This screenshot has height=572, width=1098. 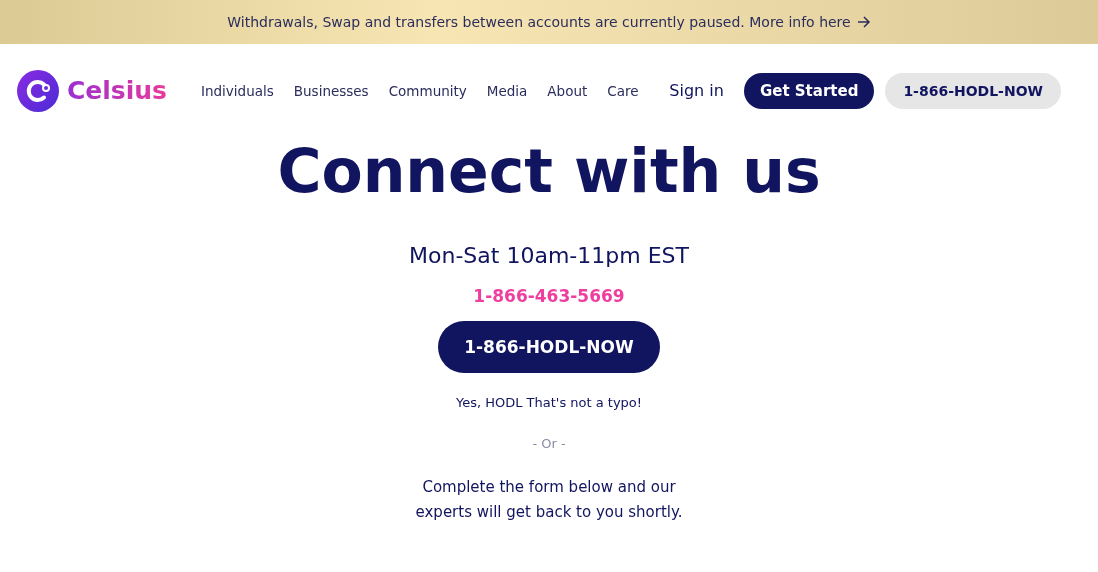 I want to click on phone-link: 1-866-463-5669, so click(x=549, y=296).